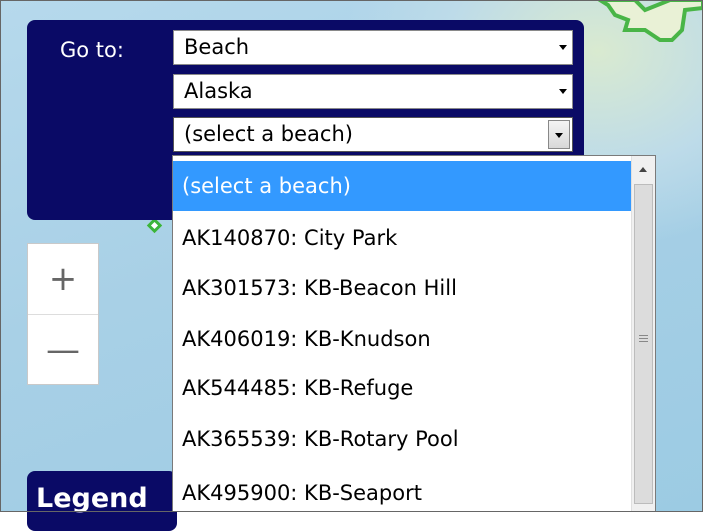 The width and height of the screenshot is (703, 531). Describe the element at coordinates (92, 50) in the screenshot. I see `goto-label: Go to:` at that location.